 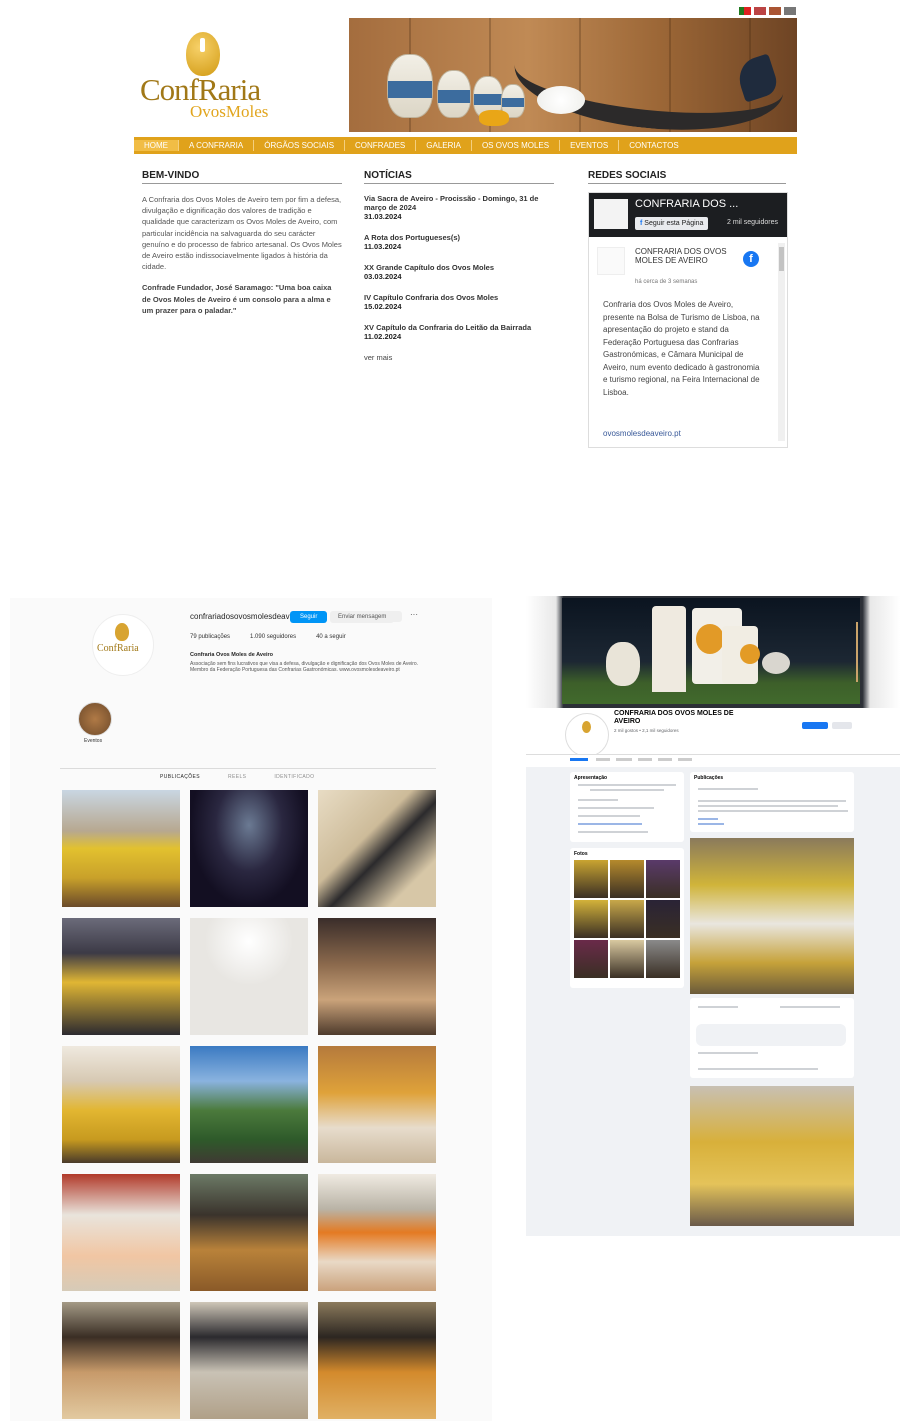 What do you see at coordinates (685, 256) in the screenshot?
I see `post-page-name: CONFRARIA DOS OVOS MOLES DE AVEIRO` at bounding box center [685, 256].